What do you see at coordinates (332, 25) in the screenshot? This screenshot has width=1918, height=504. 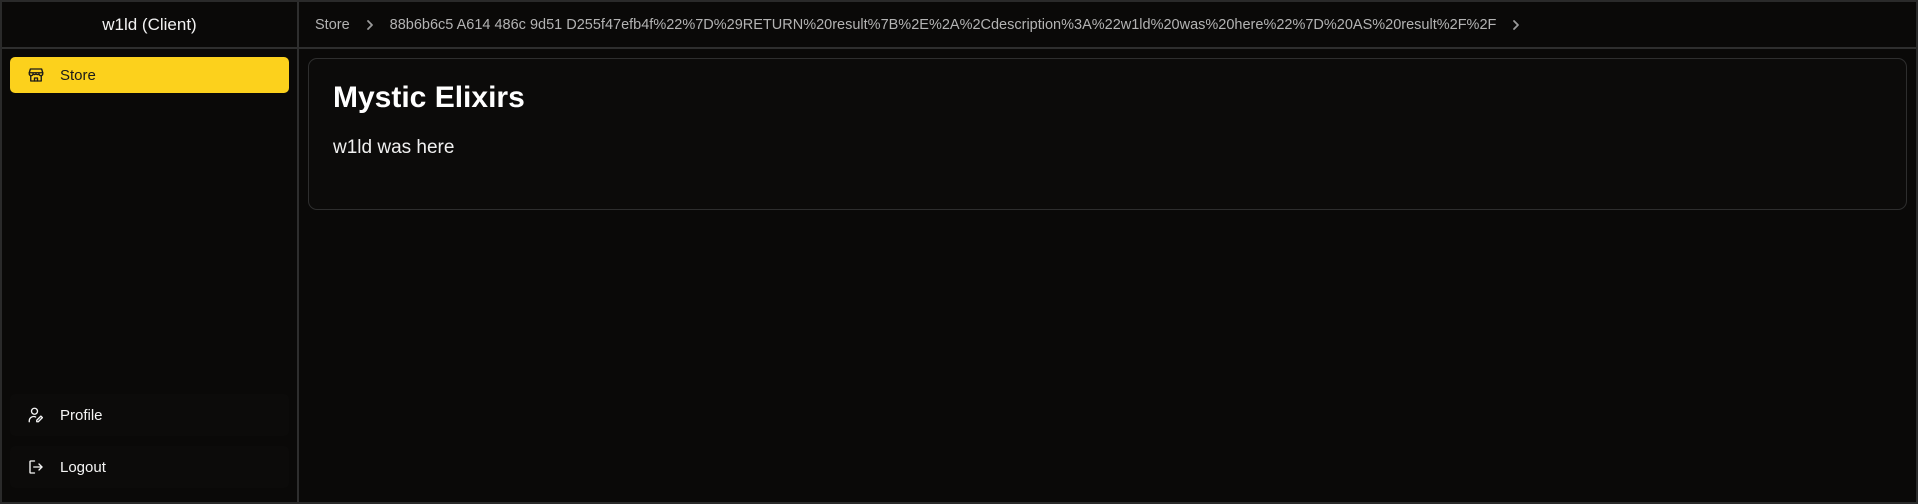 I see `breadcrumb-item-store: Store` at bounding box center [332, 25].